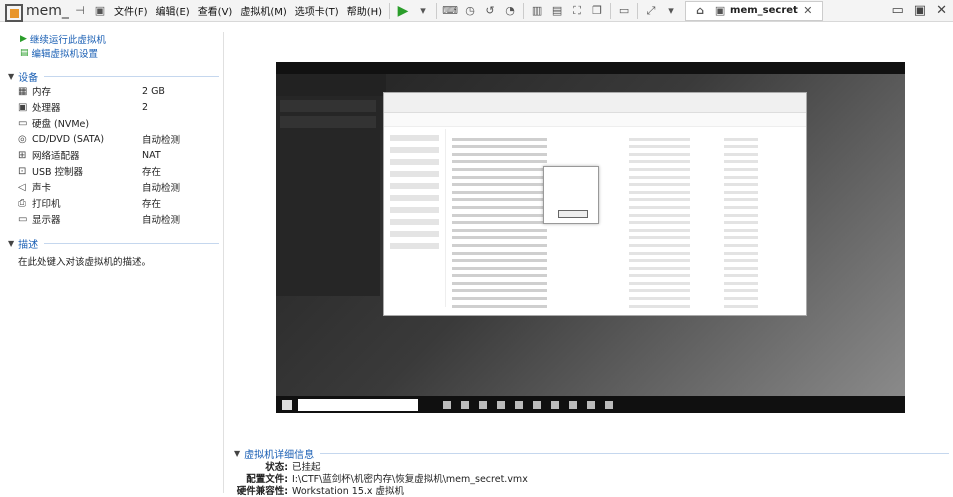 This screenshot has height=497, width=953. I want to click on thumbnail-icon: ▤, so click(557, 11).